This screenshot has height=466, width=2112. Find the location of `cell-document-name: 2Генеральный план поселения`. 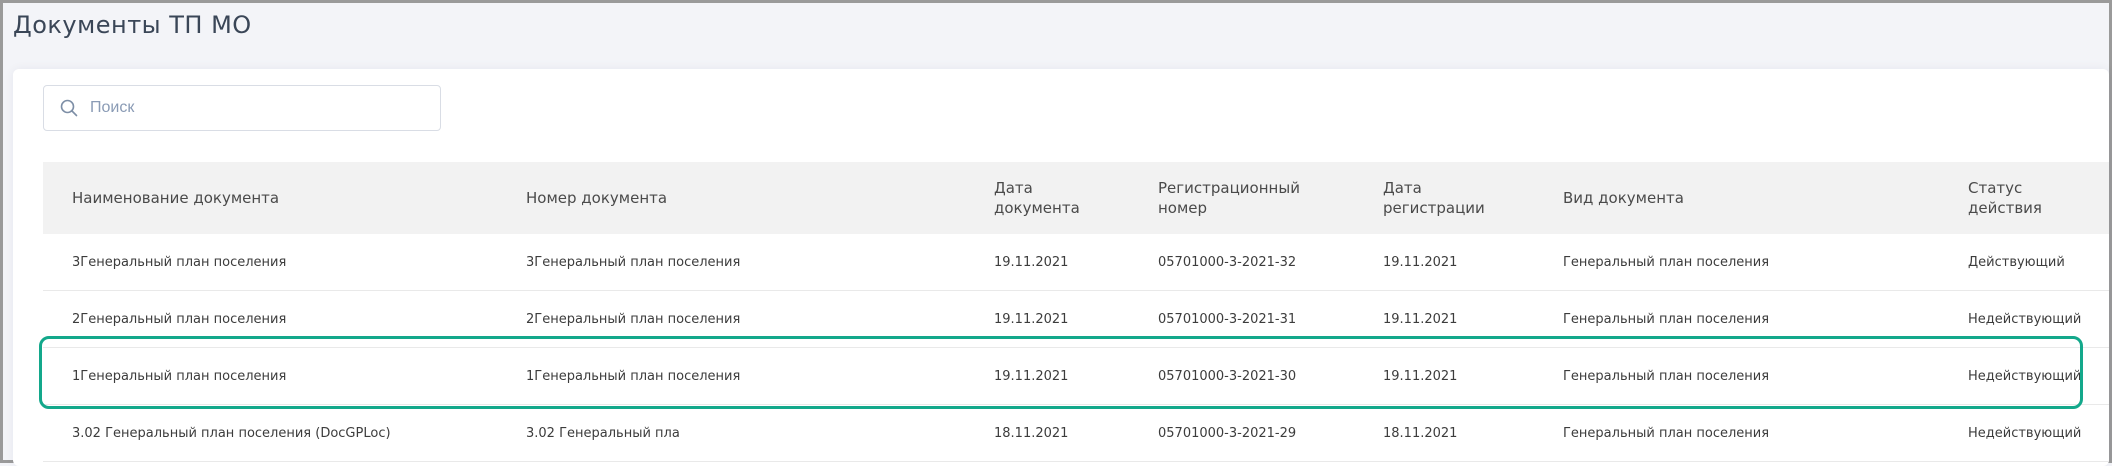

cell-document-name: 2Генеральный план поселения is located at coordinates (179, 319).